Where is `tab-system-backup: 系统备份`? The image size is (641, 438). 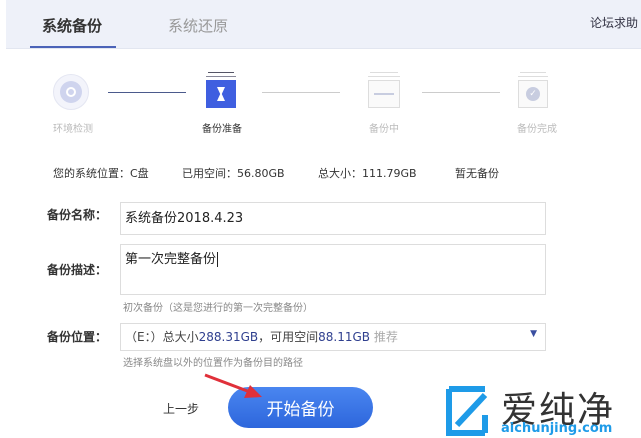 tab-system-backup: 系统备份 is located at coordinates (72, 25).